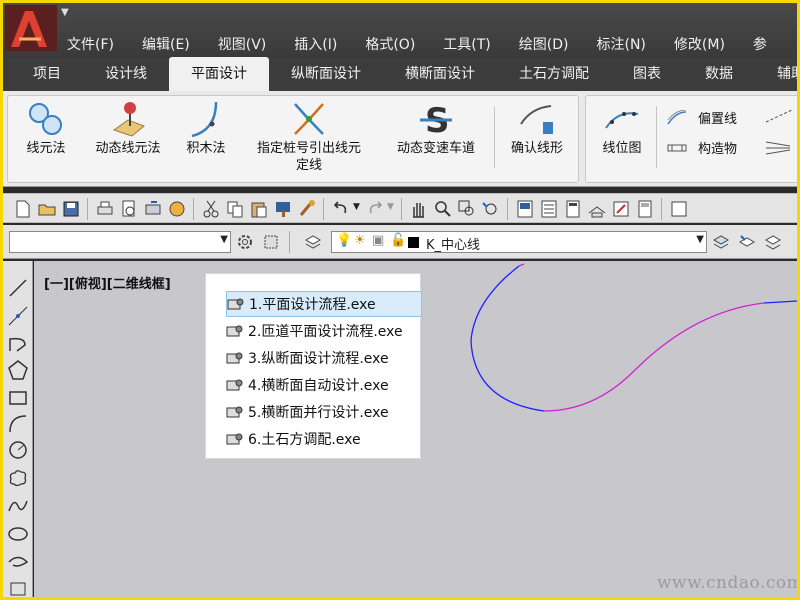 This screenshot has width=800, height=600. I want to click on tab-earthwork: 土石方调配, so click(554, 77).